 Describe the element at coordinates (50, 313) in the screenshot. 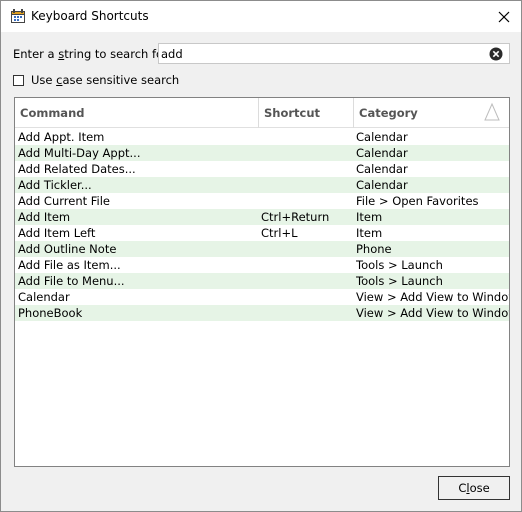

I see `cell-command: PhoneBook` at that location.